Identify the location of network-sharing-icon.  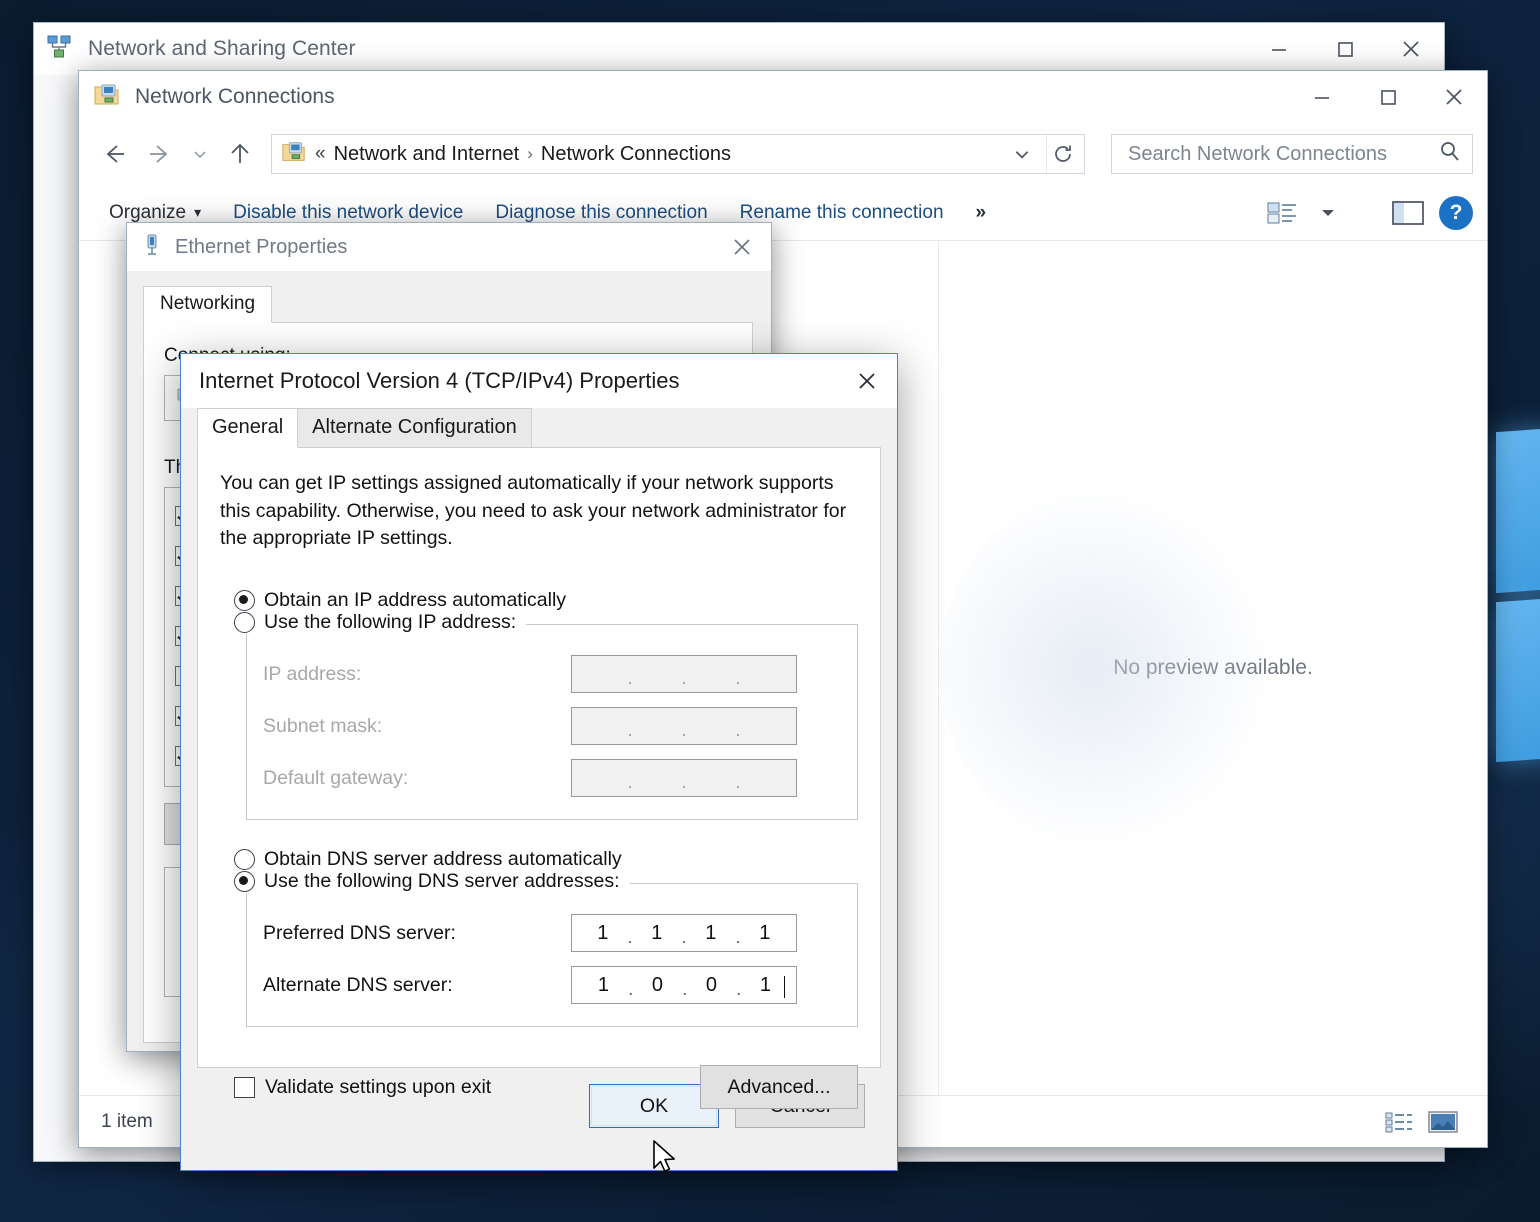
(59, 49).